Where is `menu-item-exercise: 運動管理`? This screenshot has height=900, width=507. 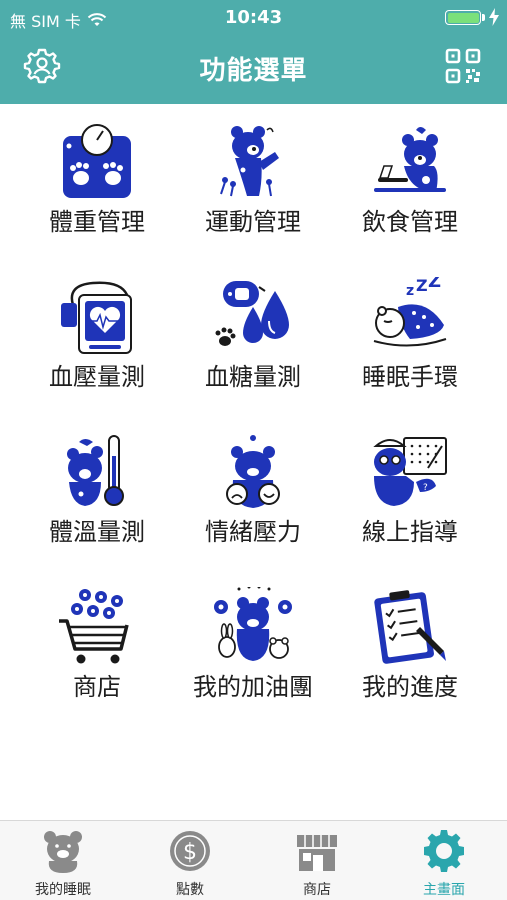
menu-item-exercise: 運動管理 is located at coordinates (253, 170).